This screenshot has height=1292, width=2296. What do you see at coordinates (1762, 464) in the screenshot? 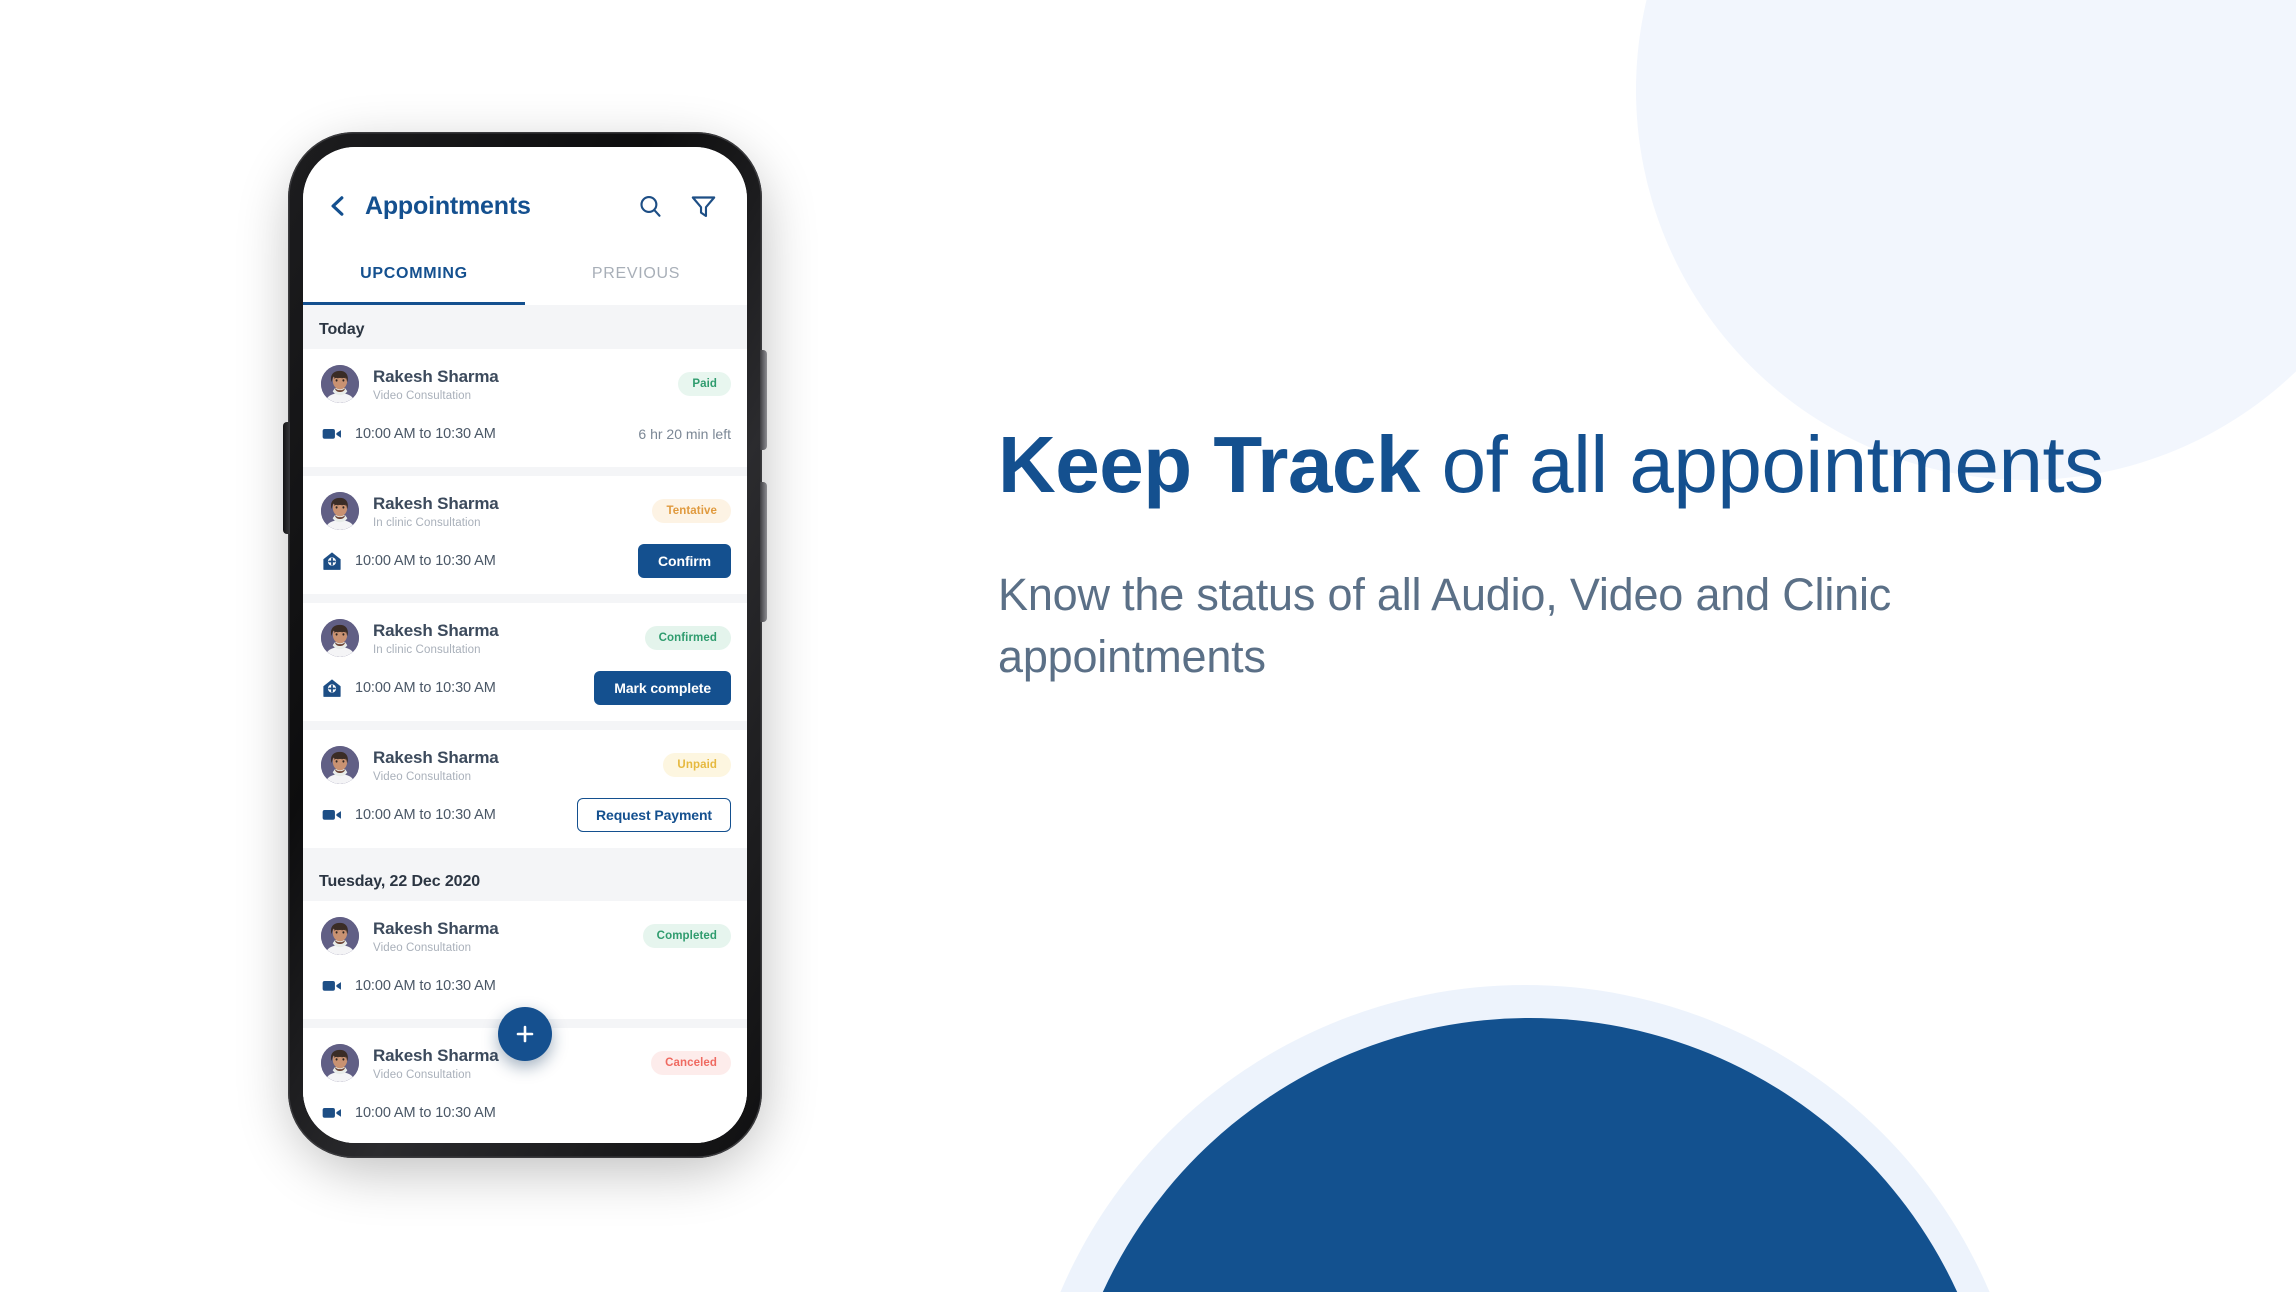
I see `headline-rest: of all appointments` at bounding box center [1762, 464].